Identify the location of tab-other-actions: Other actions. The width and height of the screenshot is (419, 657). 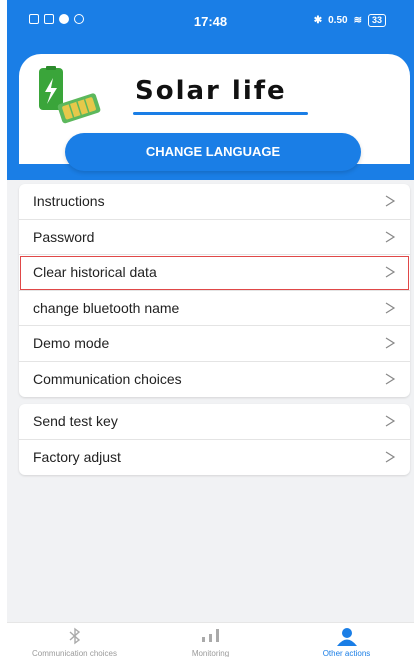
(346, 640).